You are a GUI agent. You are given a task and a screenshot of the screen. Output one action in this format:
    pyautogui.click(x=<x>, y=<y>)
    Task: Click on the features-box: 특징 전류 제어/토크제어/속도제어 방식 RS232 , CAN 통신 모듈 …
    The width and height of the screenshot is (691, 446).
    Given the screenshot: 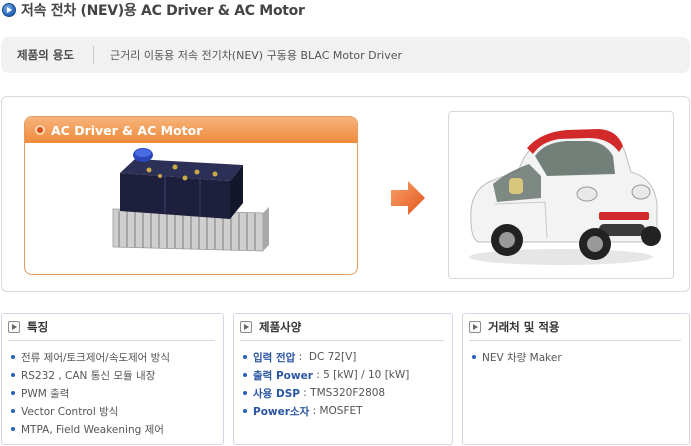 What is the action you would take?
    pyautogui.click(x=112, y=379)
    